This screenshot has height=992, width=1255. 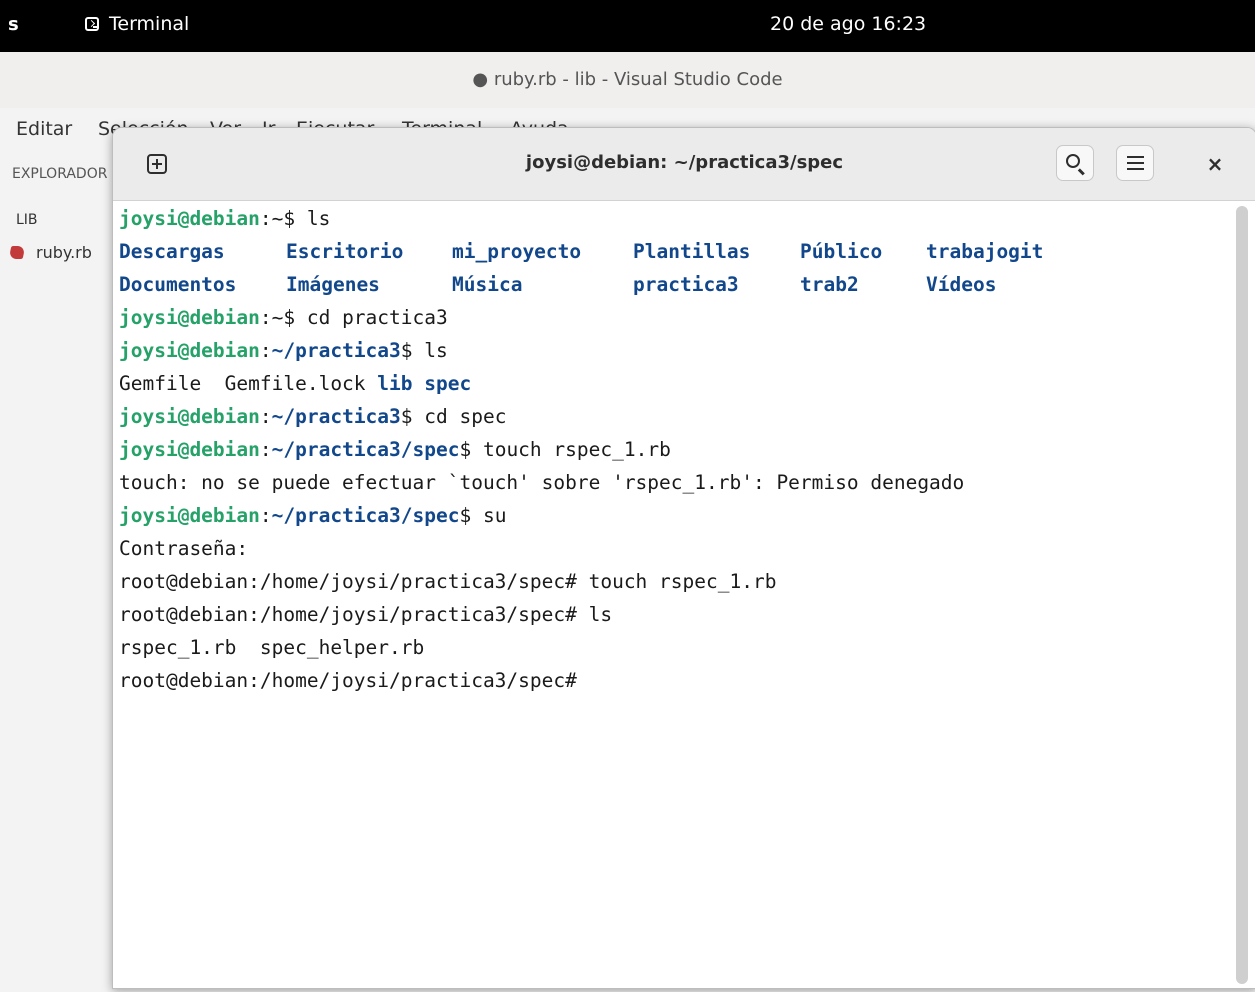 I want to click on explorer-file-ruby: ruby.rb, so click(x=64, y=252).